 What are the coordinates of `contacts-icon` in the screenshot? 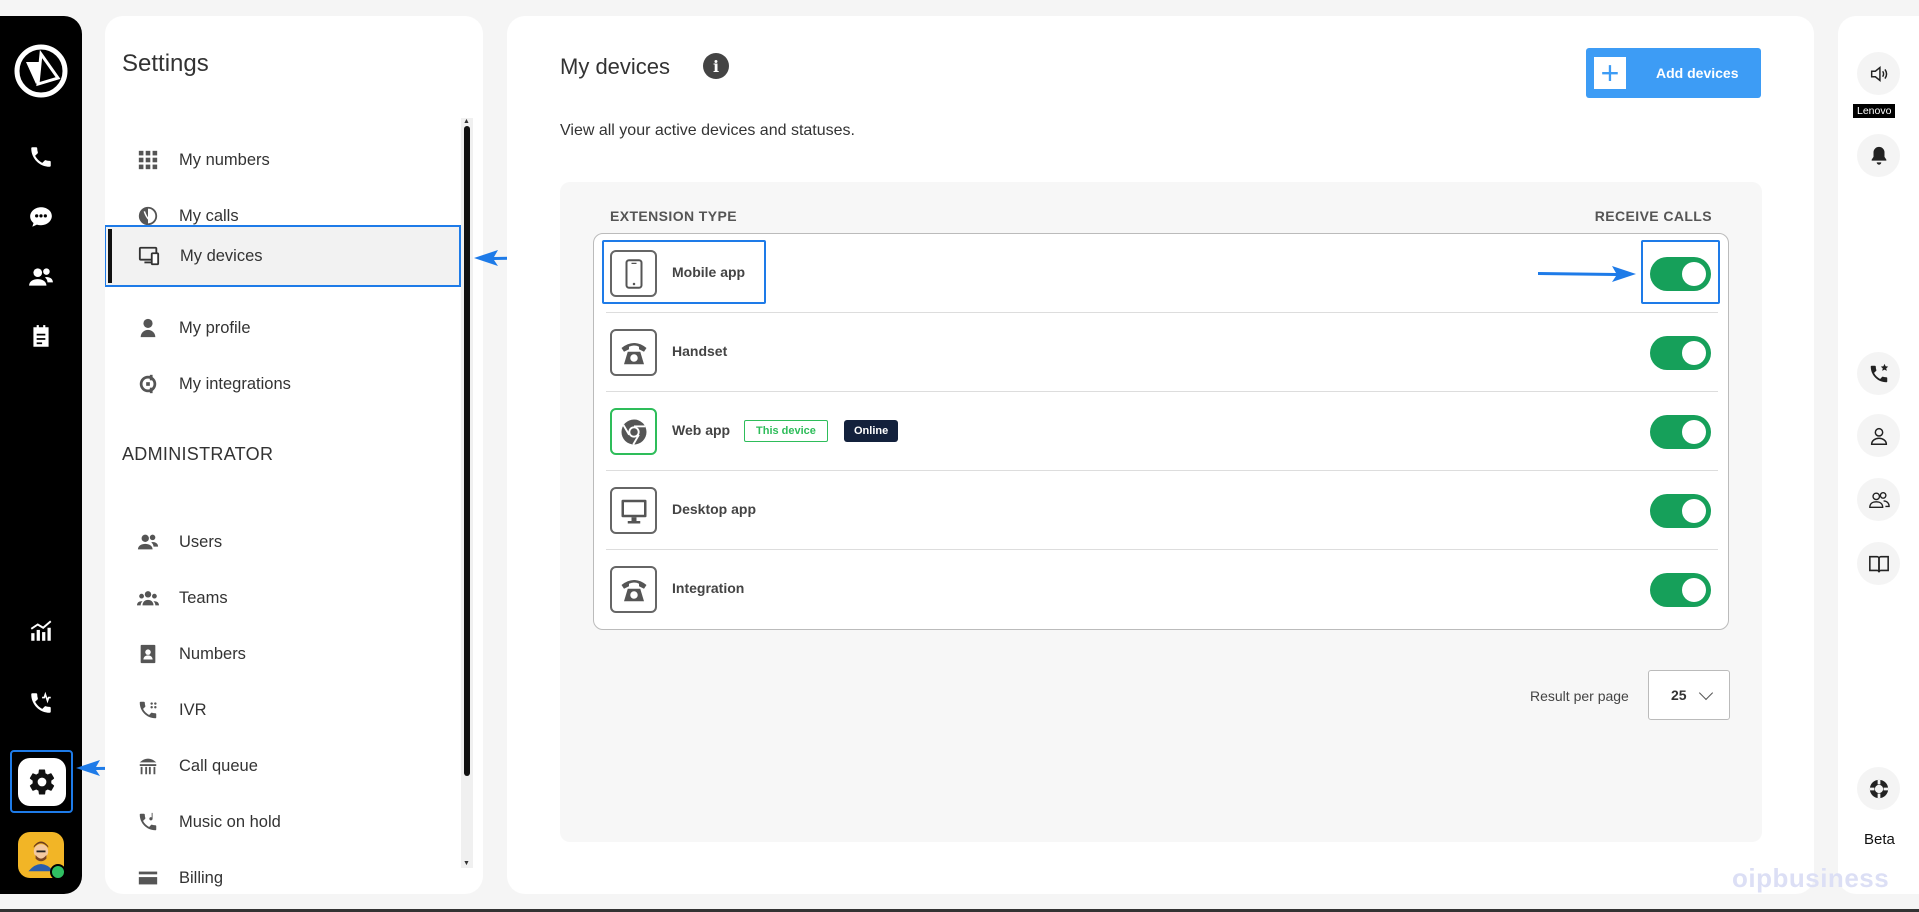 It's located at (41, 277).